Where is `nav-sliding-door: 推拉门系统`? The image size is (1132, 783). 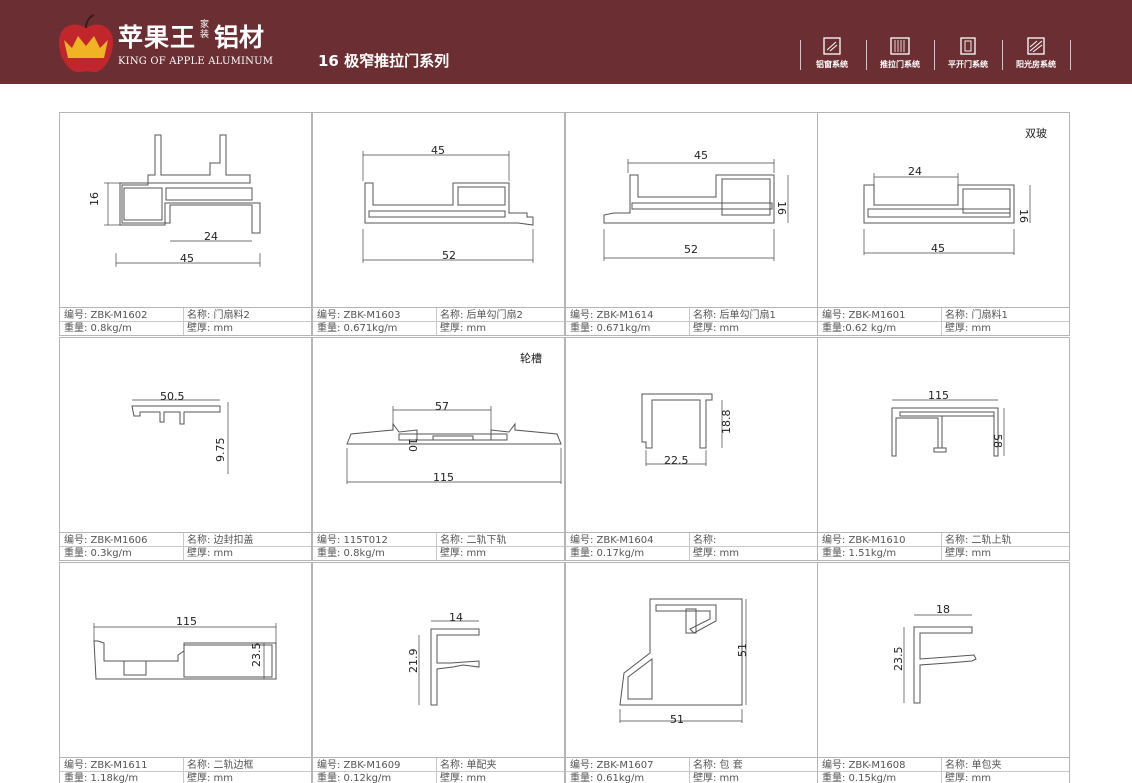 nav-sliding-door: 推拉门系统 is located at coordinates (900, 53).